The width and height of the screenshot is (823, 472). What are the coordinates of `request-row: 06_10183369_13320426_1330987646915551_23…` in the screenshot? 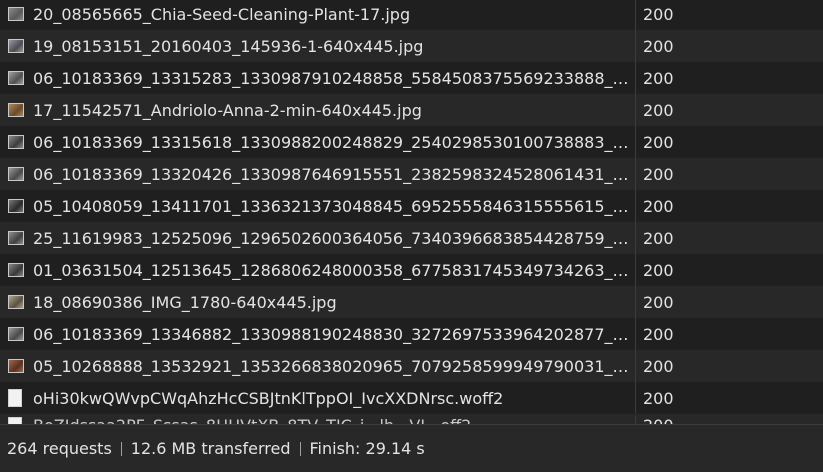 It's located at (411, 174).